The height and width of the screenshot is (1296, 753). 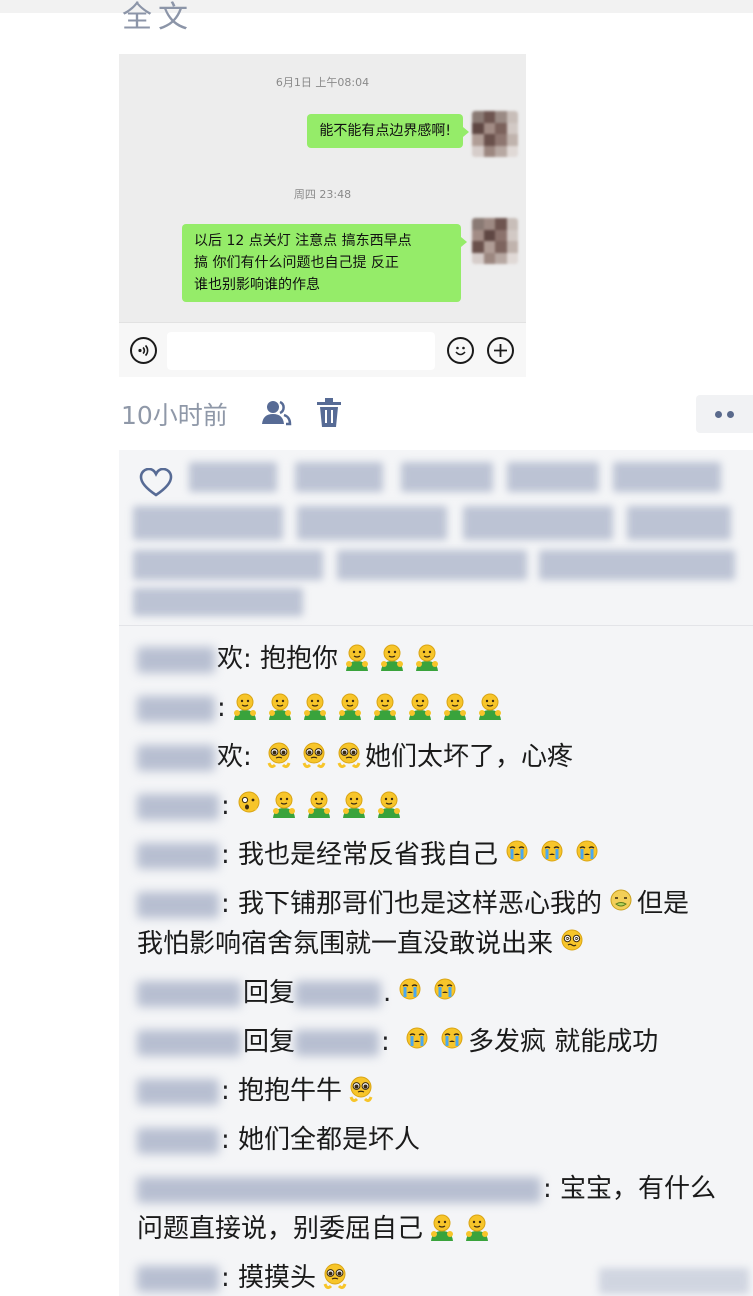 What do you see at coordinates (387, 993) in the screenshot?
I see `comment-text: .` at bounding box center [387, 993].